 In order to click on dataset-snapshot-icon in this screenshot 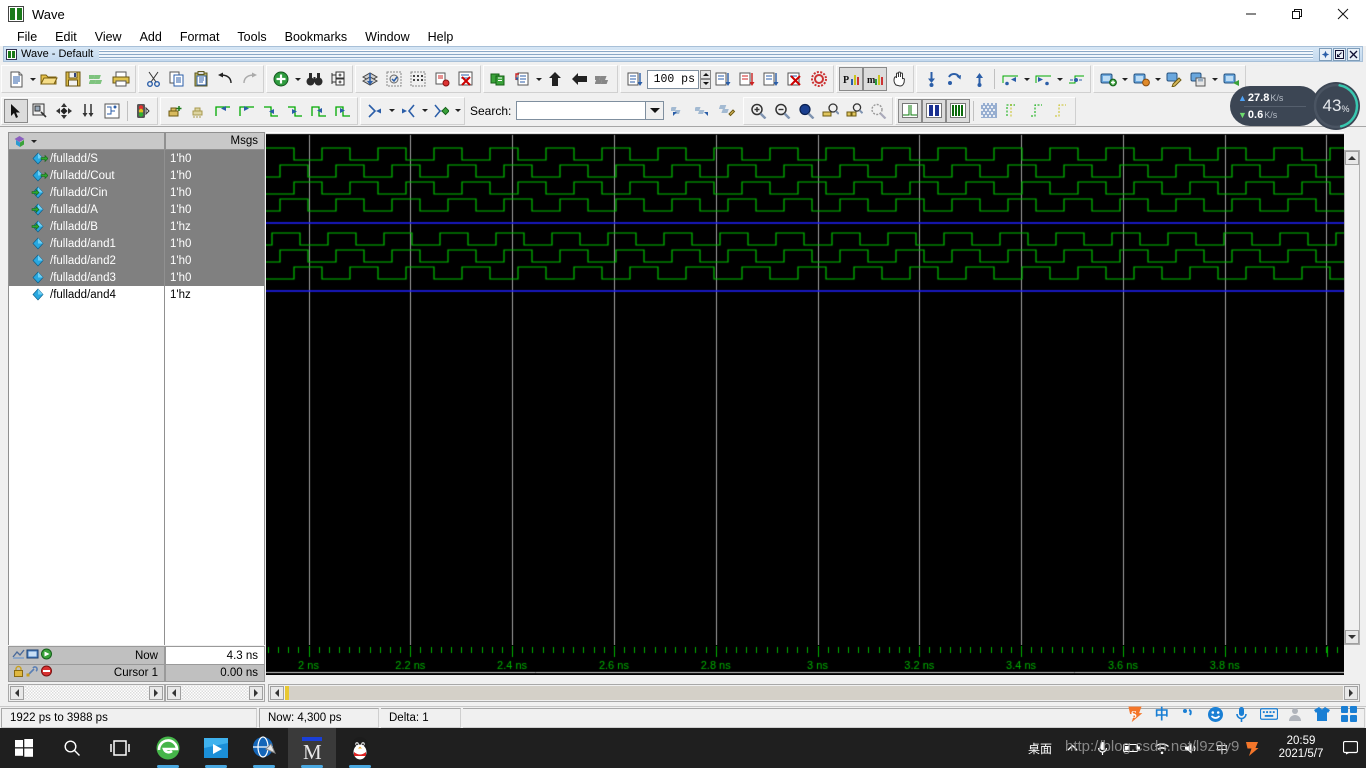, I will do `click(394, 79)`.